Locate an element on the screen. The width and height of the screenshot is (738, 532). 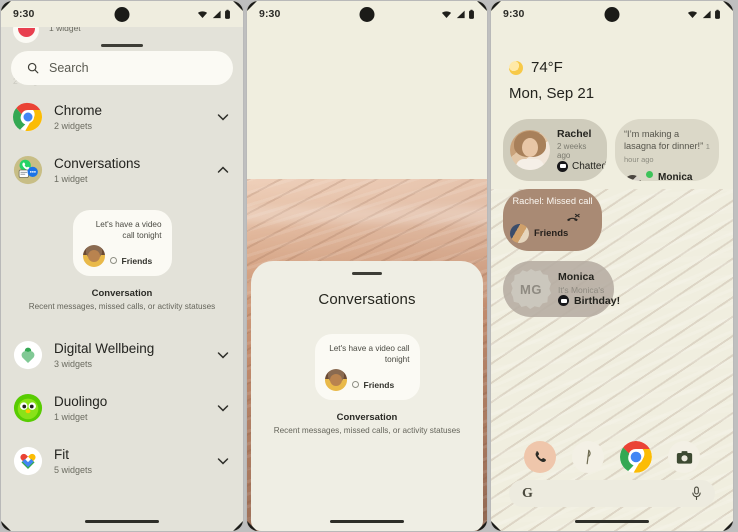
duolingo-icon is located at coordinates (28, 408).